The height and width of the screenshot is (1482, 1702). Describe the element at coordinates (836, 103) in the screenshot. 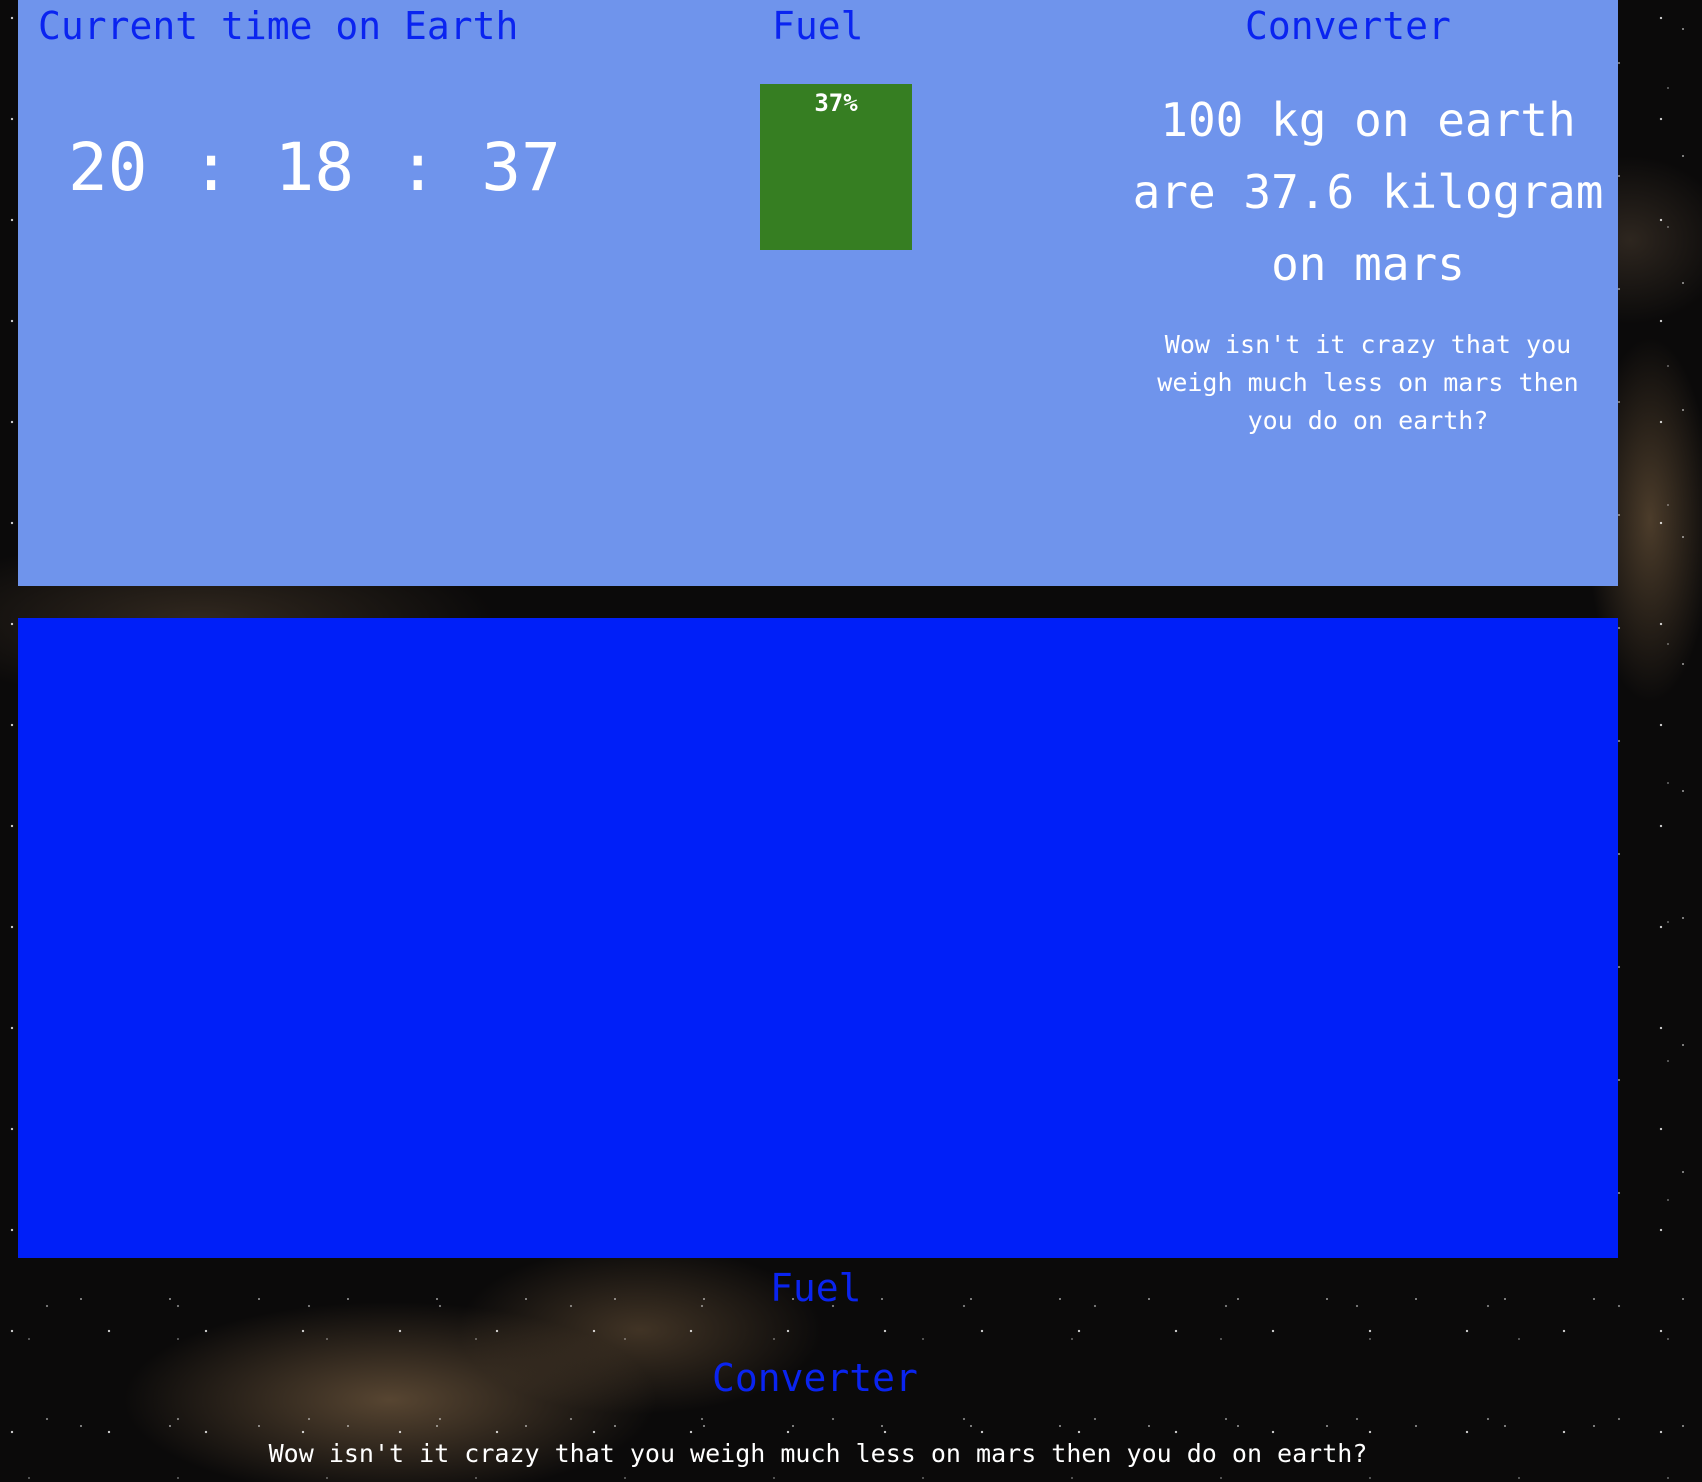

I see `fuel-percent-label: 37%` at that location.